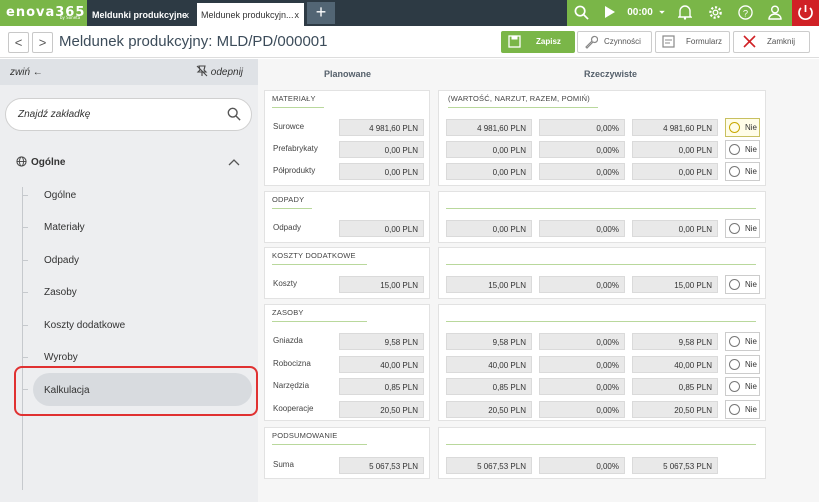  Describe the element at coordinates (26, 72) in the screenshot. I see `collapse-button: zwiń ←` at that location.